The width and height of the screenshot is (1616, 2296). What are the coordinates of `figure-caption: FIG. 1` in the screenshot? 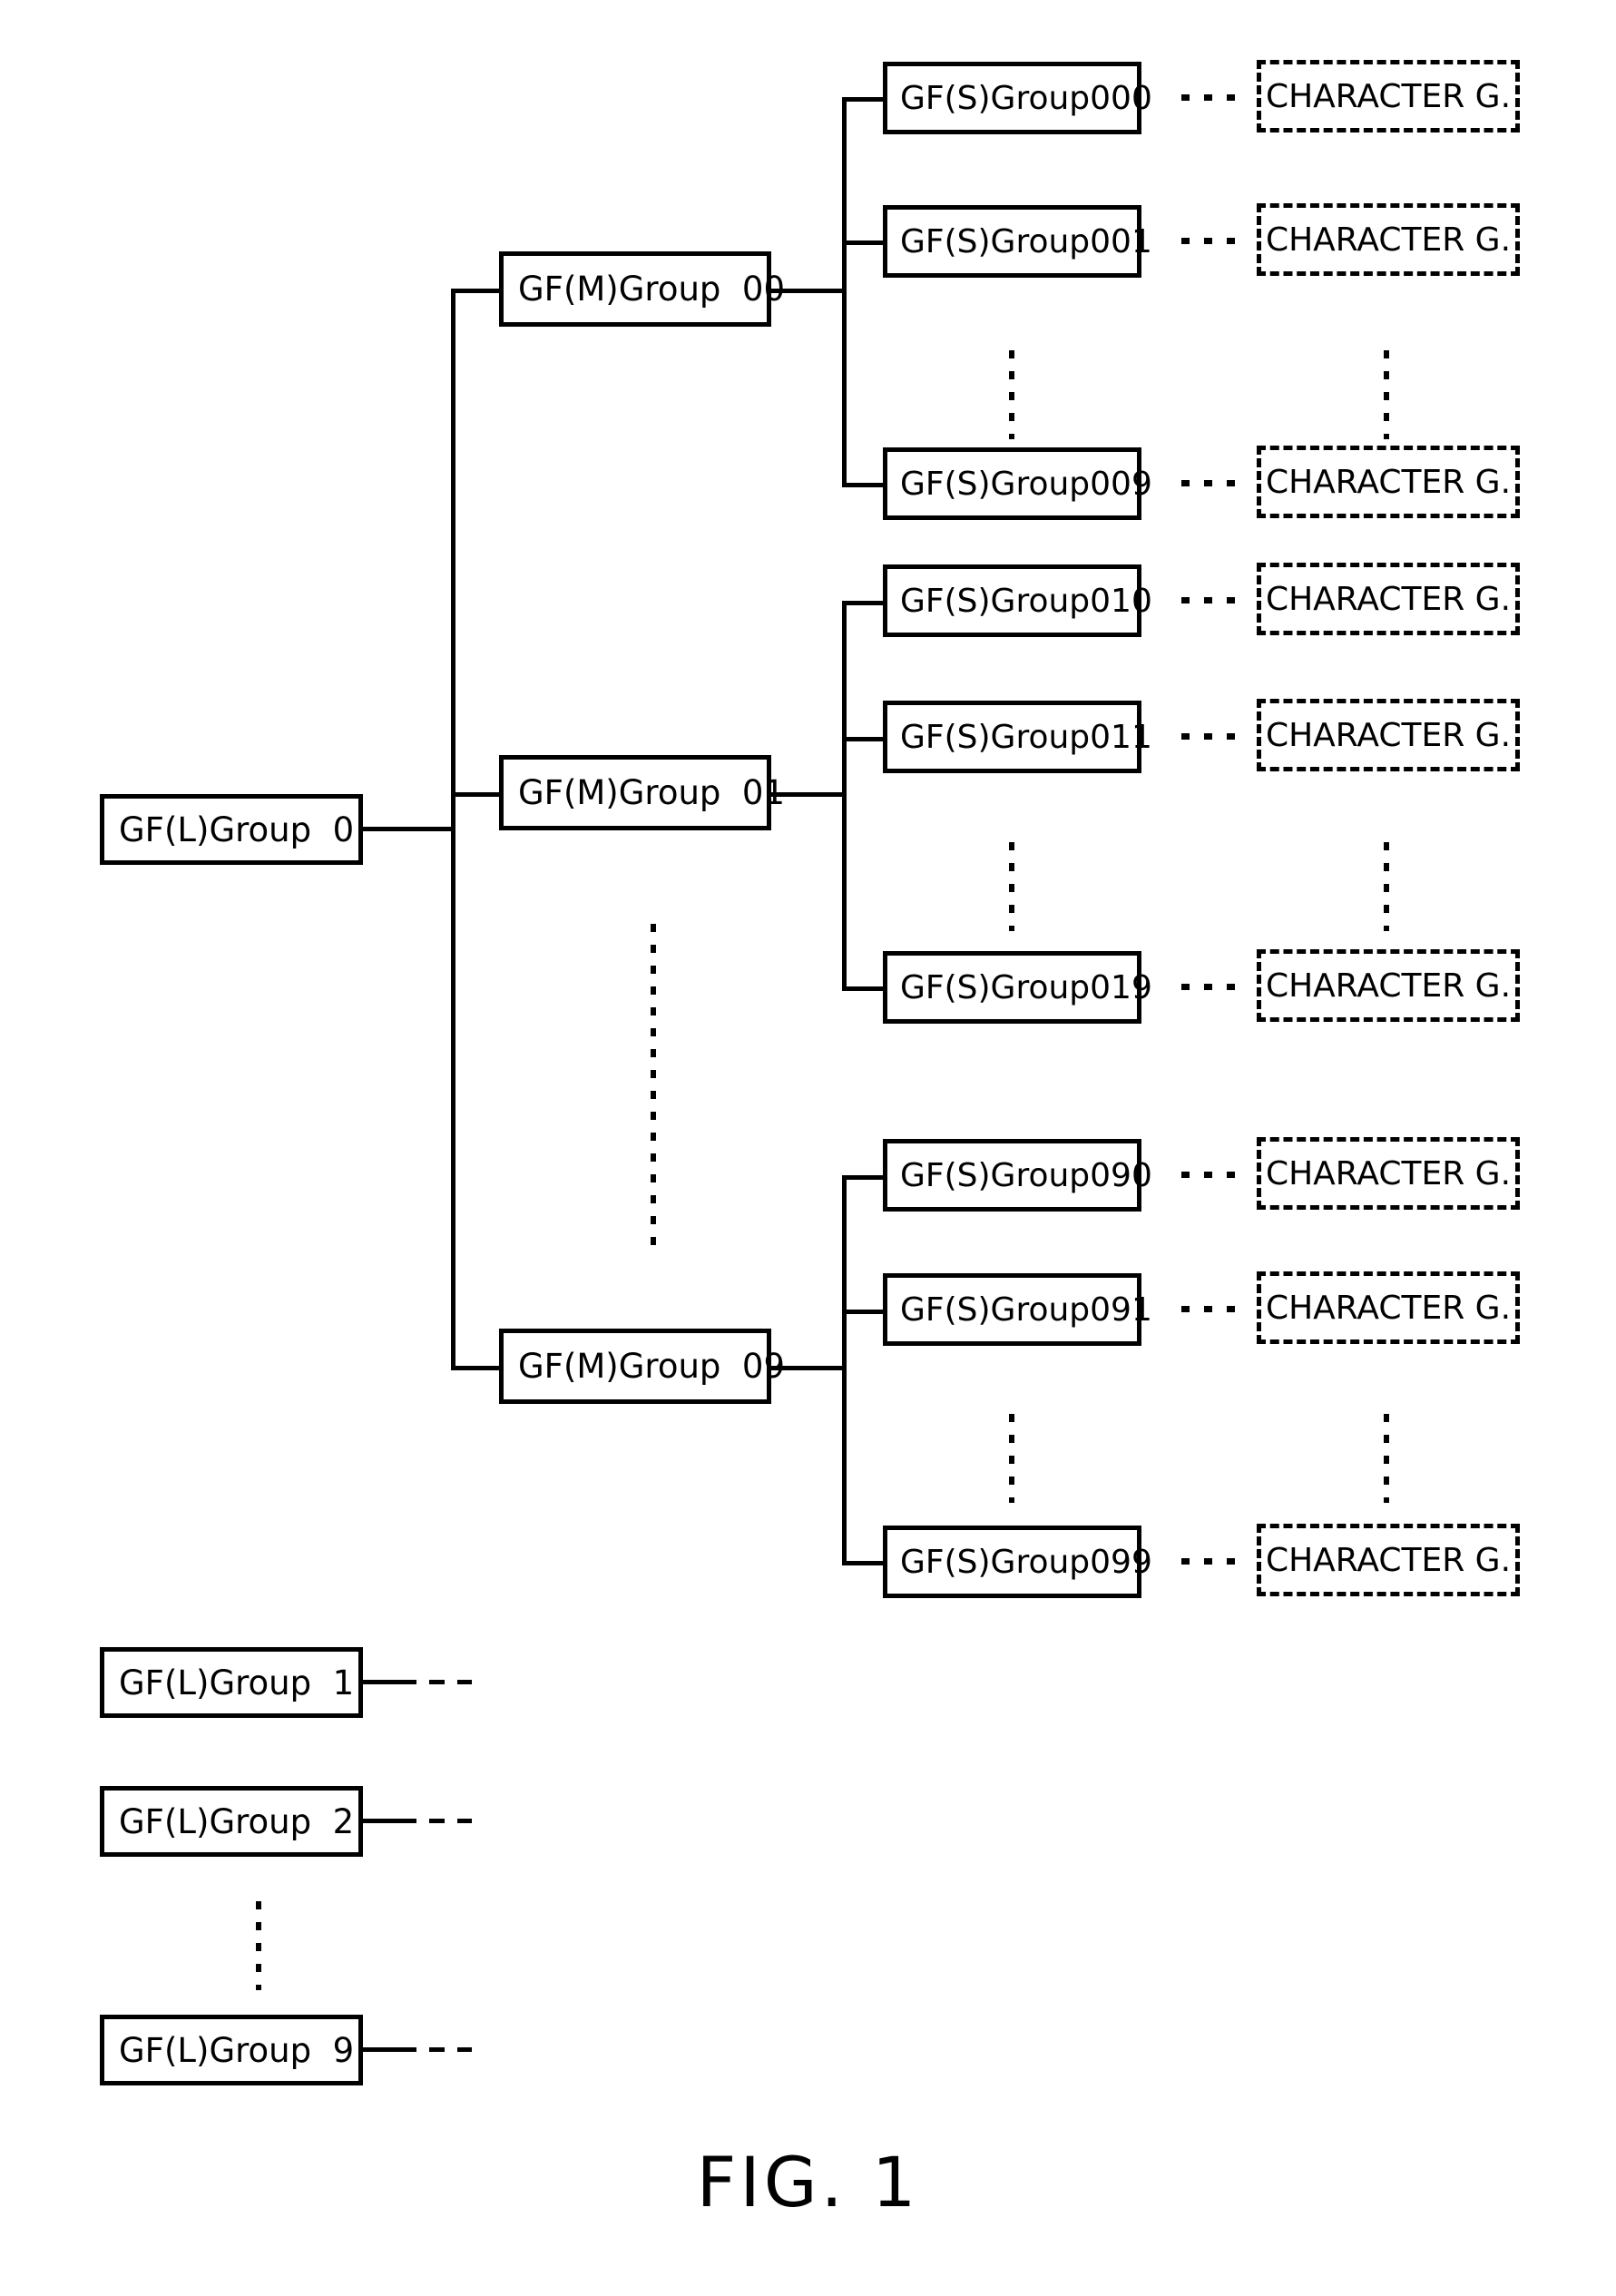 It's located at (808, 2182).